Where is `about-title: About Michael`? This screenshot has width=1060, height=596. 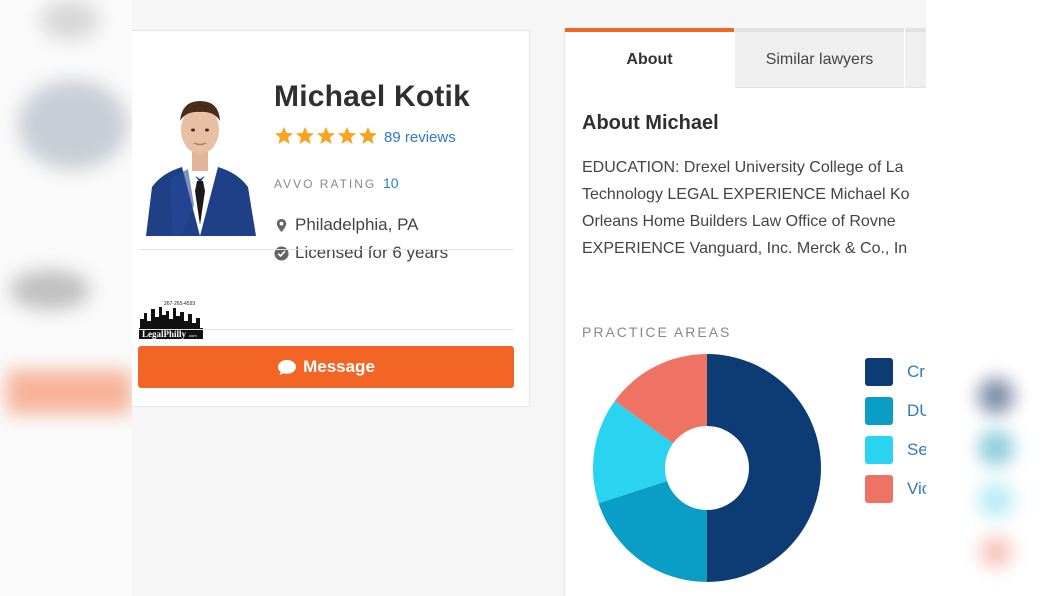 about-title: About Michael is located at coordinates (650, 123).